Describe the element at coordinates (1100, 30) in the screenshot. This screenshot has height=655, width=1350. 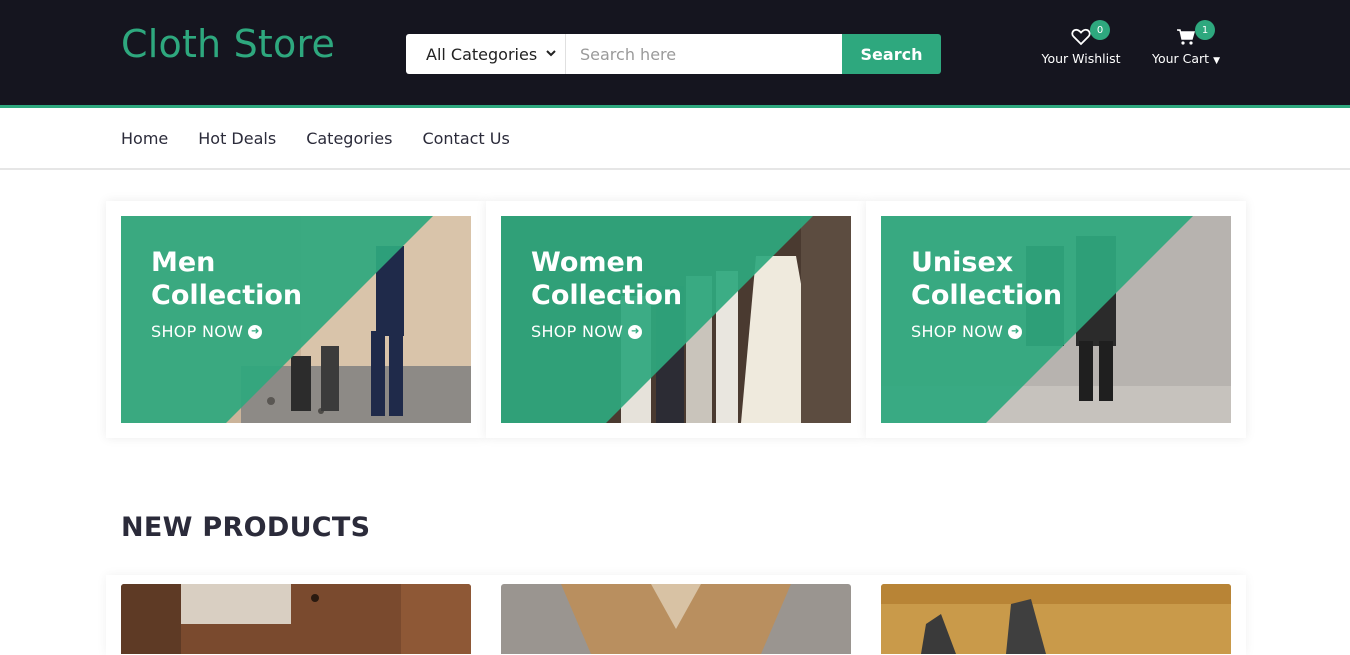
I see `wishlist-count-badge: 0` at that location.